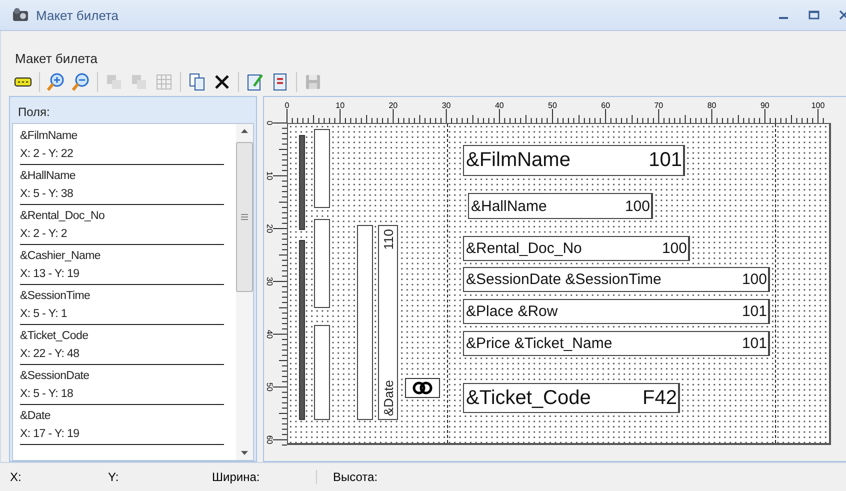  I want to click on ruler-label: 90, so click(765, 105).